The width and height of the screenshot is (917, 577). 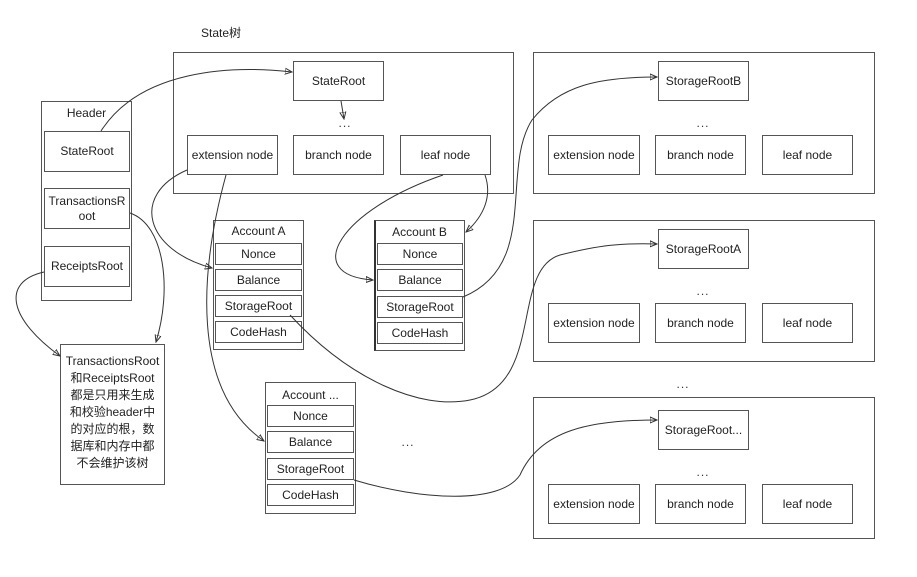 I want to click on note-line: 的对应的根，数, so click(x=112, y=429).